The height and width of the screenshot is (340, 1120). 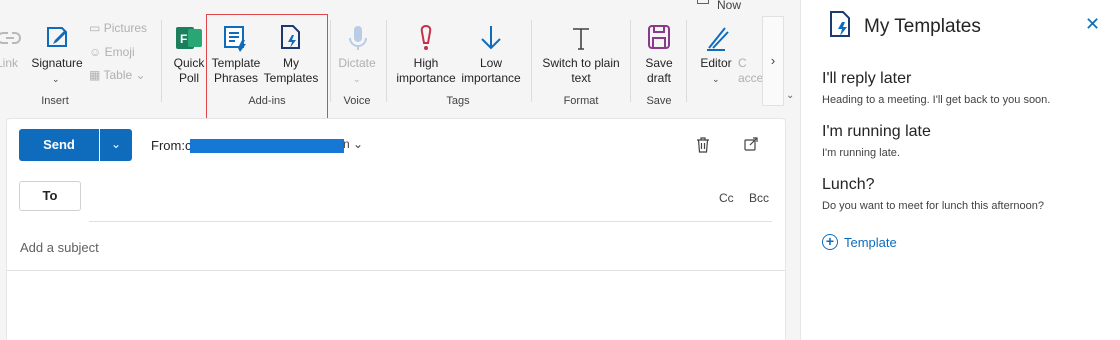 I want to click on pop-out-icon, so click(x=751, y=144).